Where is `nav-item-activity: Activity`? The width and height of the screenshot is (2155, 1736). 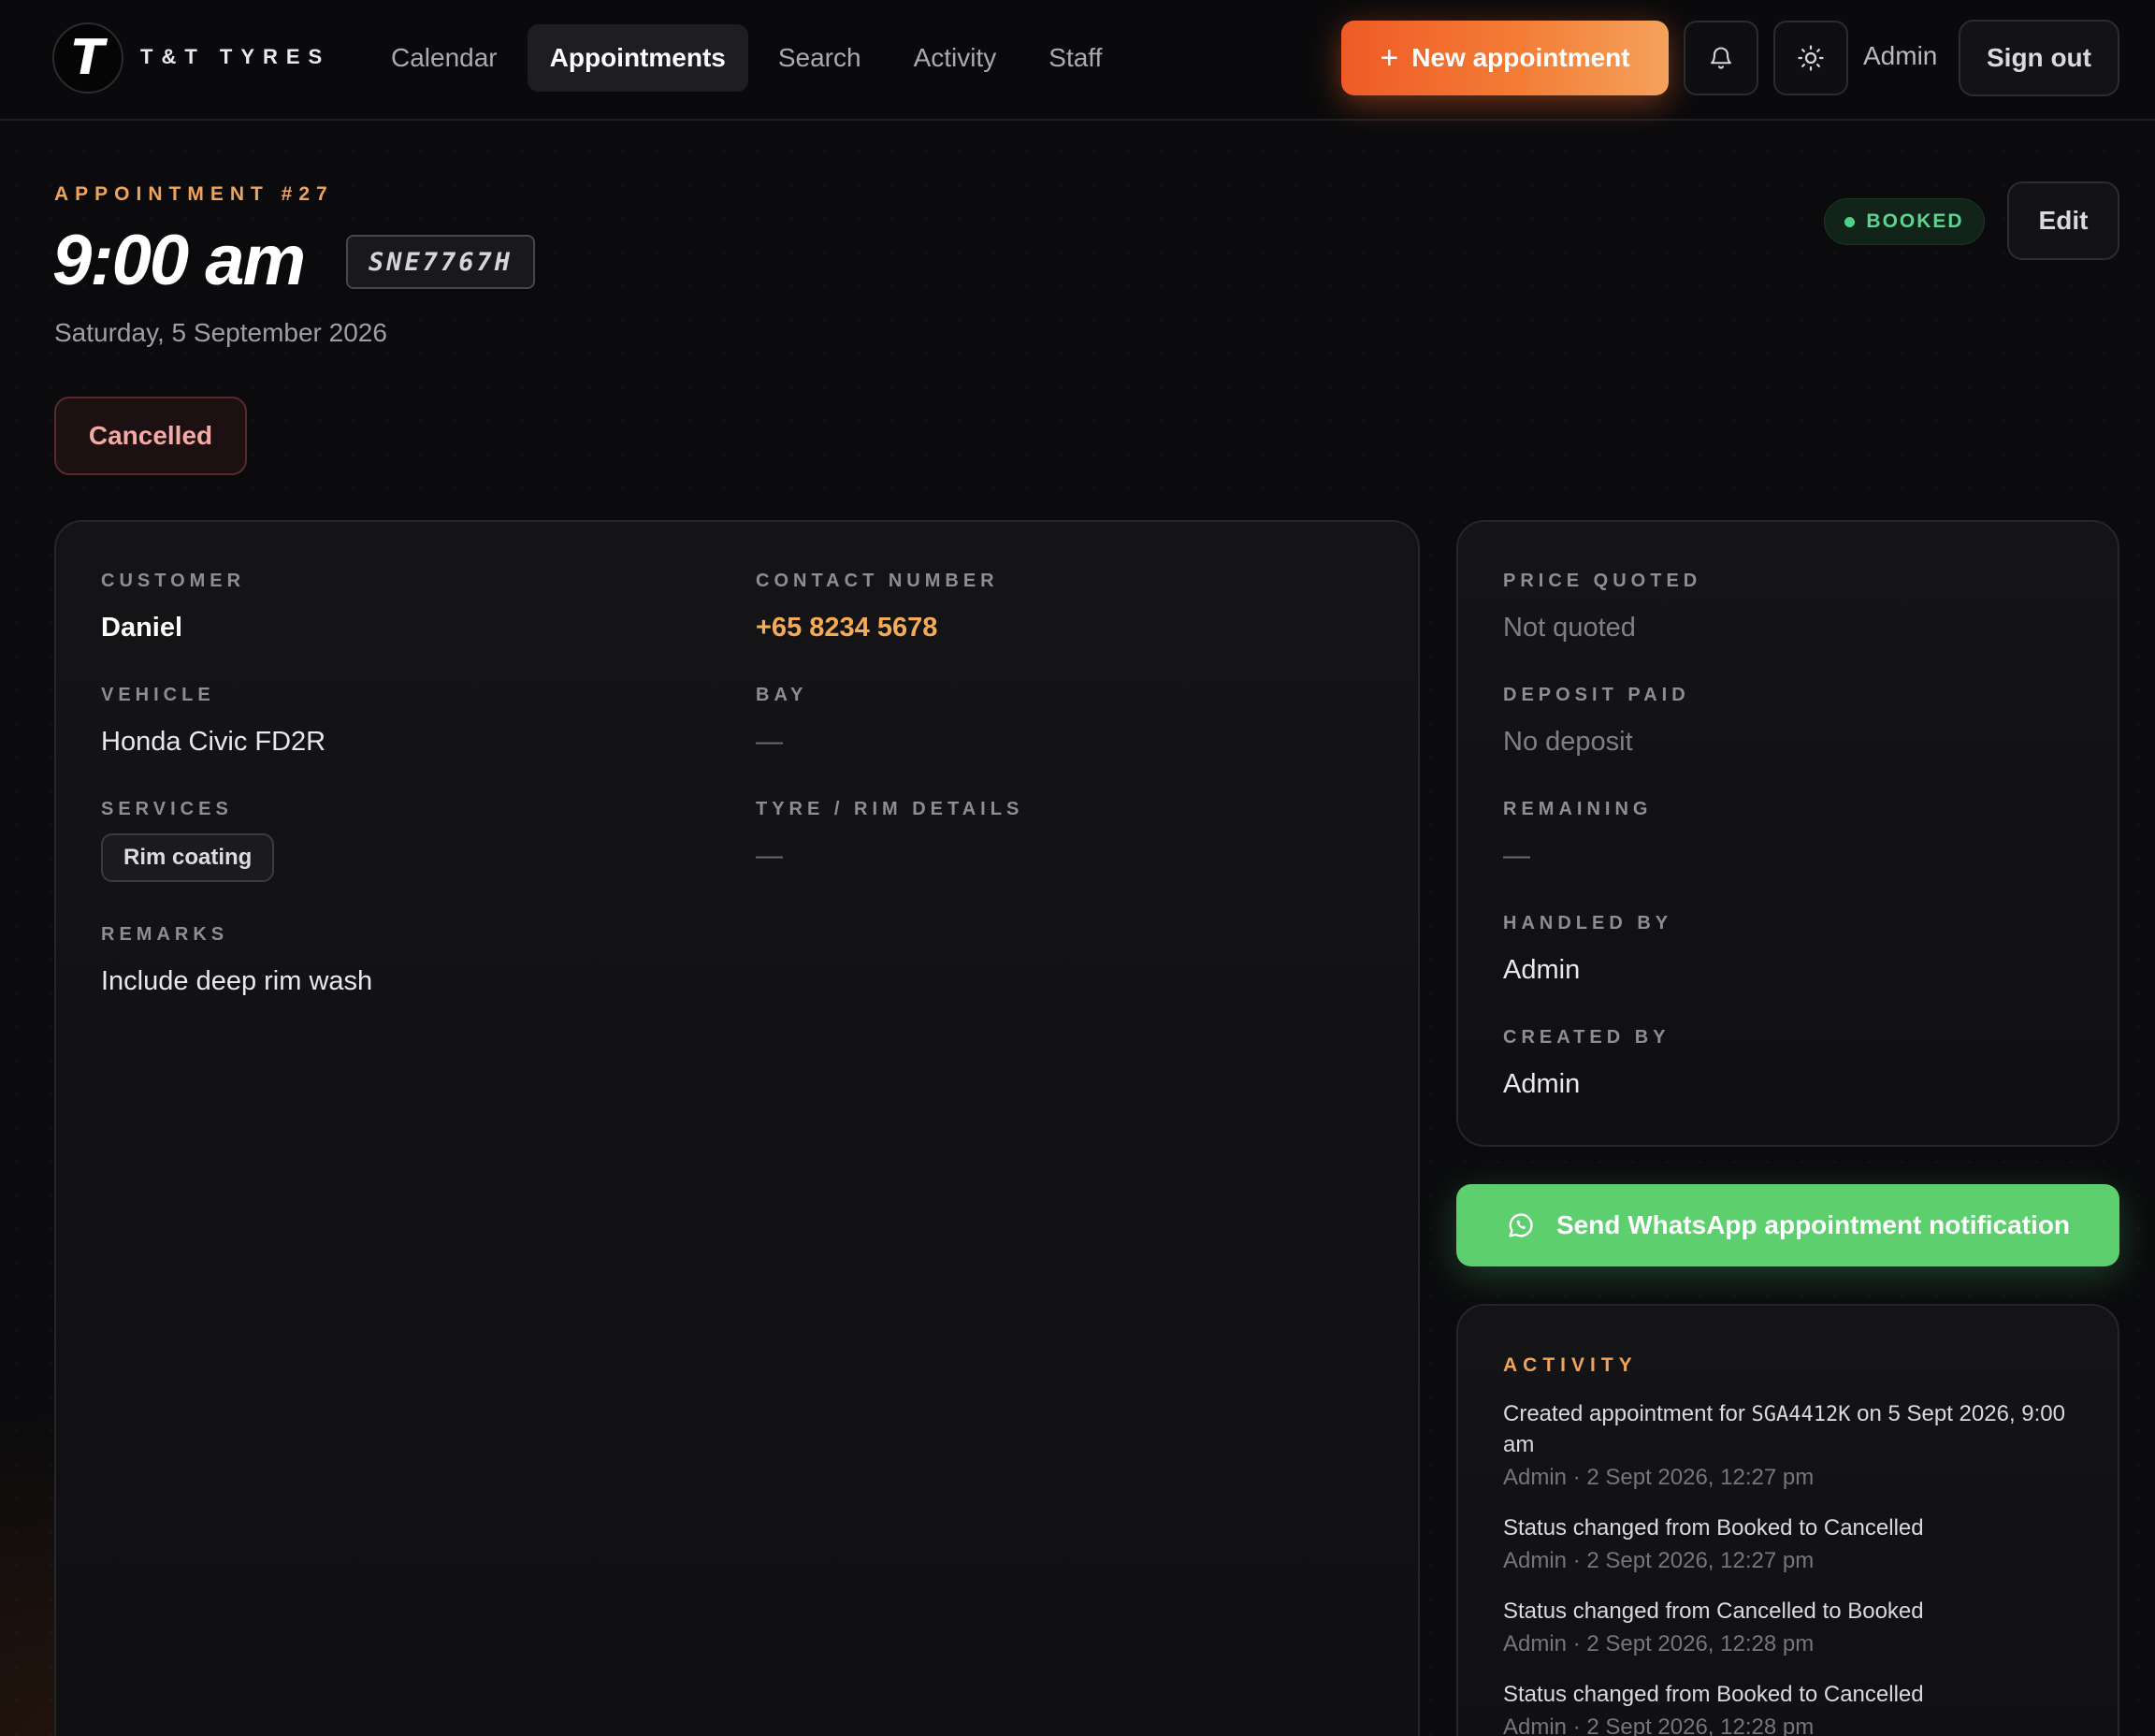
nav-item-activity: Activity is located at coordinates (956, 58).